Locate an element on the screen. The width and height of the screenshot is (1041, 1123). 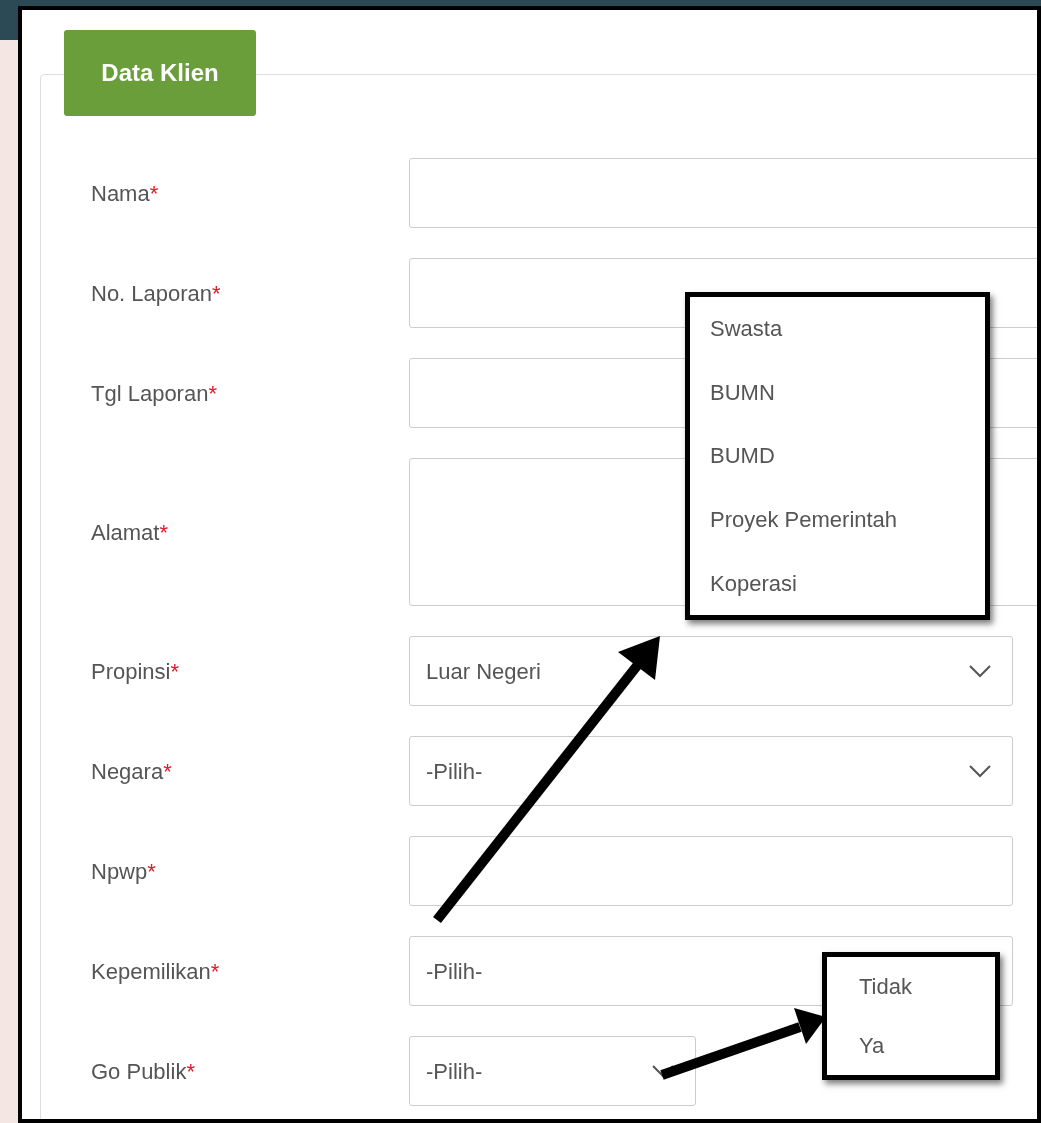
field-label: No. Laporan* is located at coordinates (156, 293).